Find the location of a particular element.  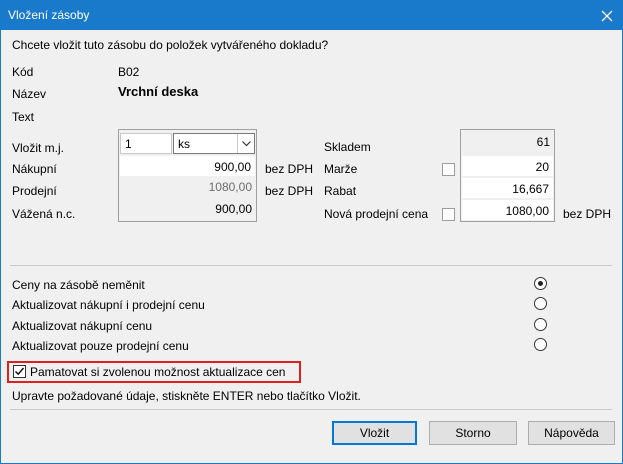

unit-dropdown-button is located at coordinates (245, 143).